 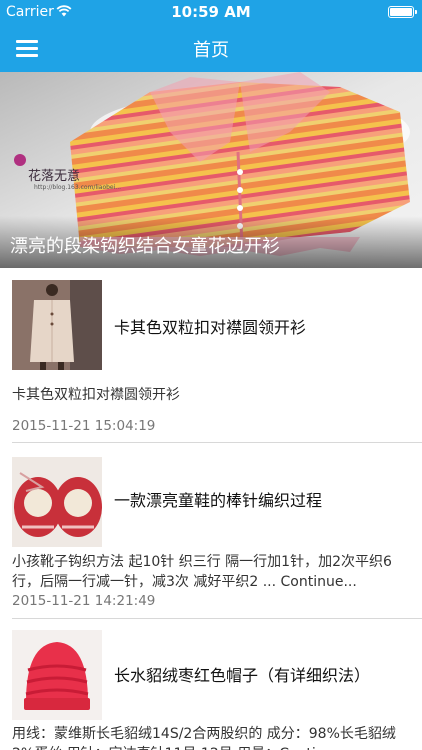 What do you see at coordinates (84, 601) in the screenshot?
I see `article-date: 2015-11-21 14:21:49` at bounding box center [84, 601].